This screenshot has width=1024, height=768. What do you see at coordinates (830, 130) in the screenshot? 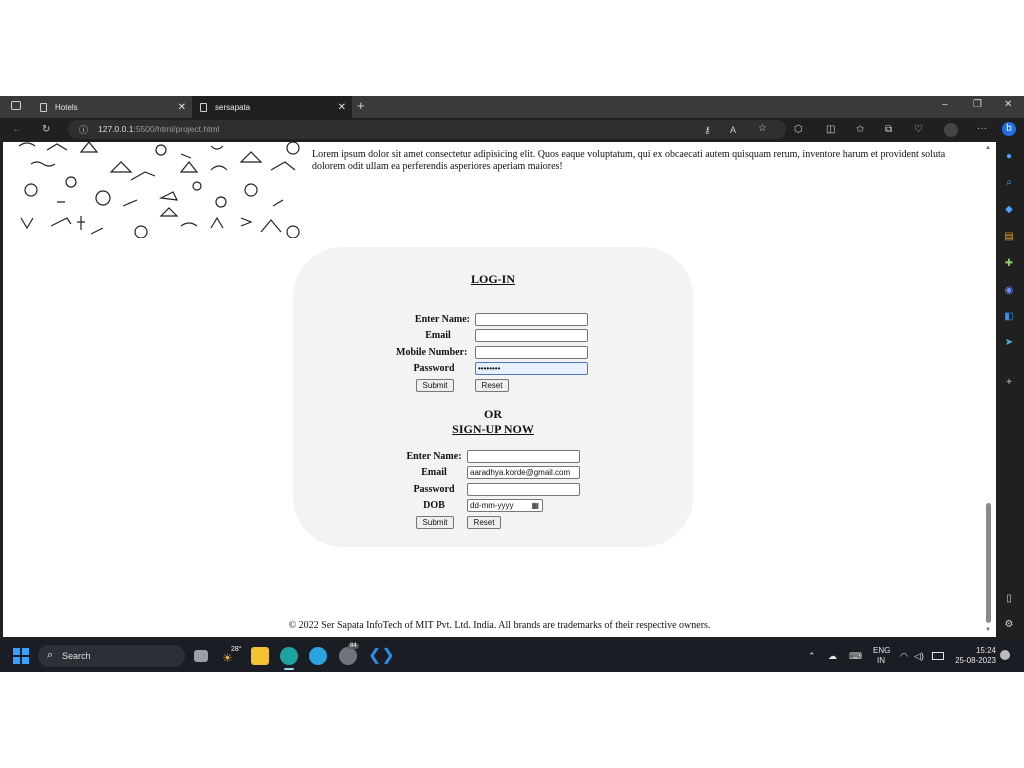
I see `split-screen-icon: ◫` at bounding box center [830, 130].